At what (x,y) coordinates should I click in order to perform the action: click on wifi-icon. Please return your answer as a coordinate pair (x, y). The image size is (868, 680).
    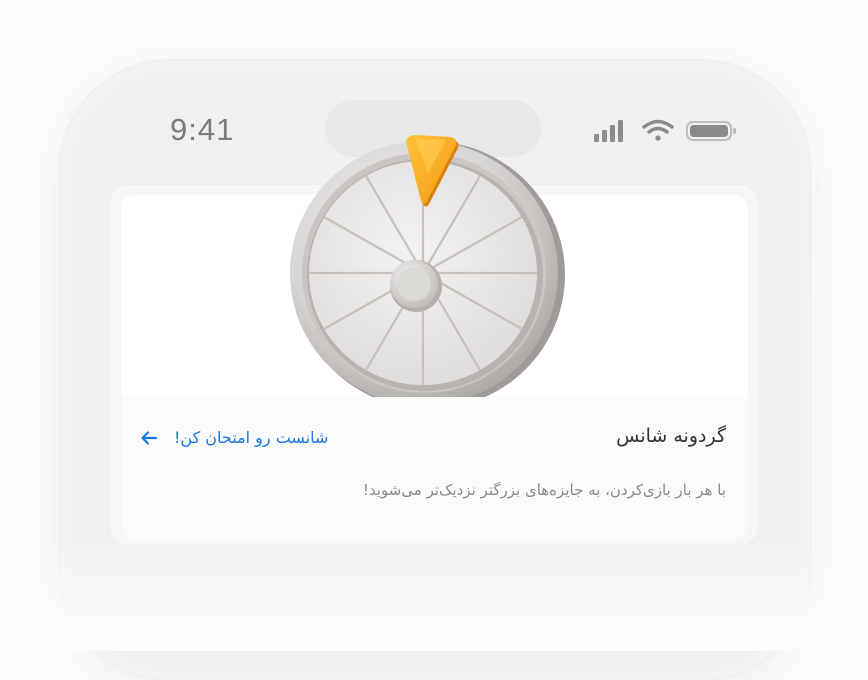
    Looking at the image, I should click on (658, 130).